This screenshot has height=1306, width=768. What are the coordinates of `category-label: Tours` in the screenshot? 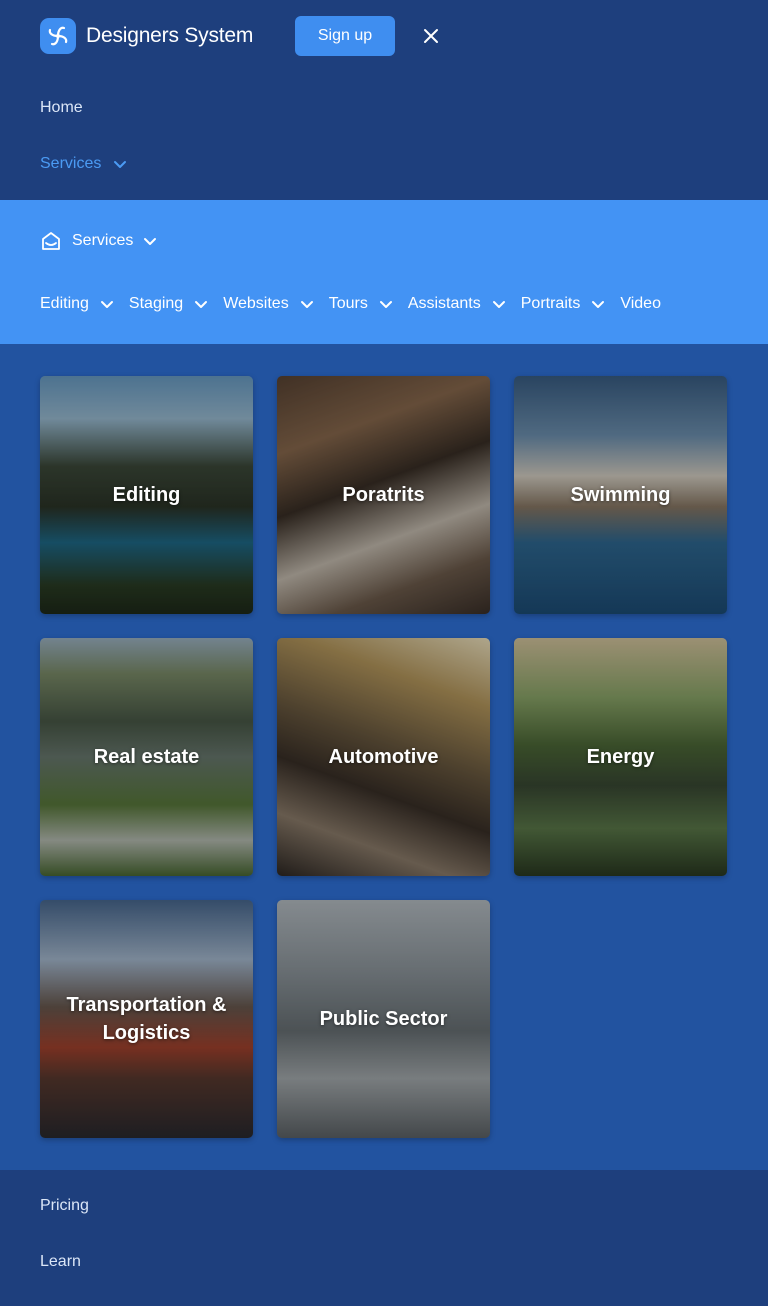 It's located at (348, 303).